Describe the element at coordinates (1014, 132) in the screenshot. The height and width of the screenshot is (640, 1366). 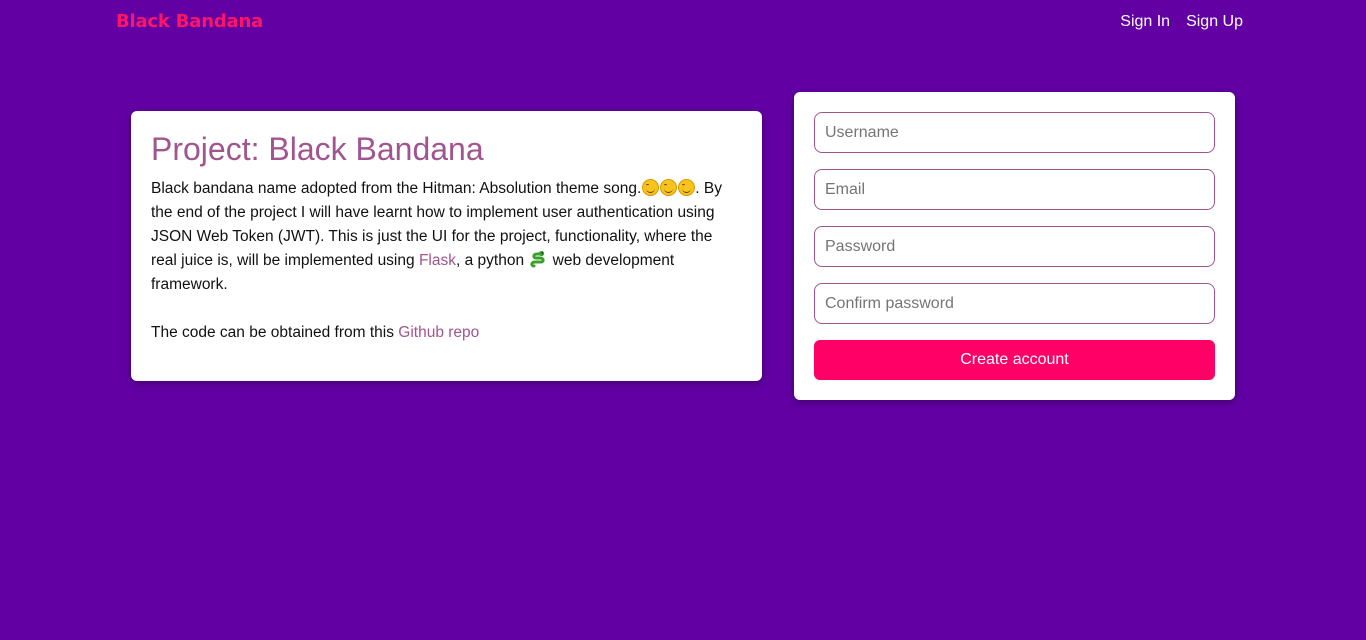
I see `username-input` at that location.